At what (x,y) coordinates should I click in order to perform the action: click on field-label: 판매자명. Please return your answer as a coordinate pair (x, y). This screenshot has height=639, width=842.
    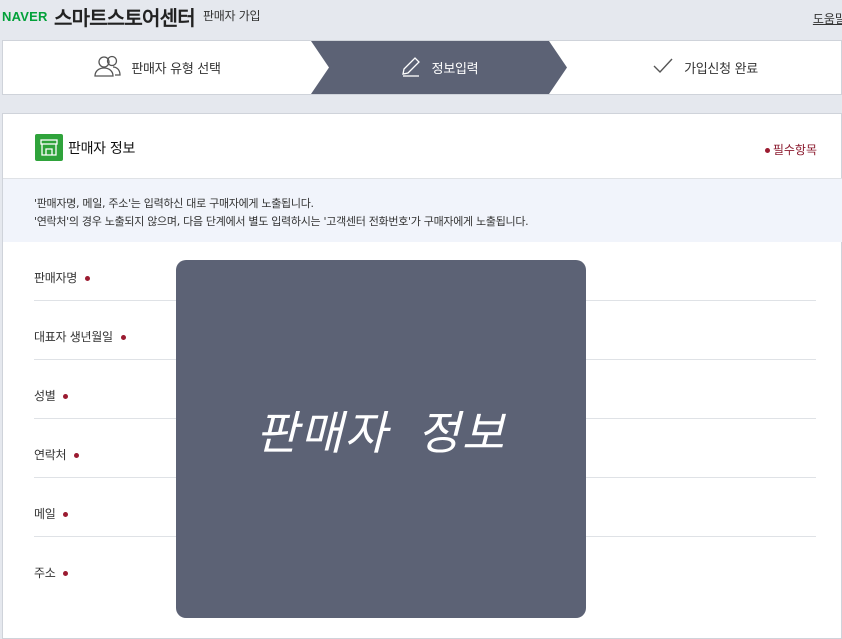
    Looking at the image, I should click on (62, 277).